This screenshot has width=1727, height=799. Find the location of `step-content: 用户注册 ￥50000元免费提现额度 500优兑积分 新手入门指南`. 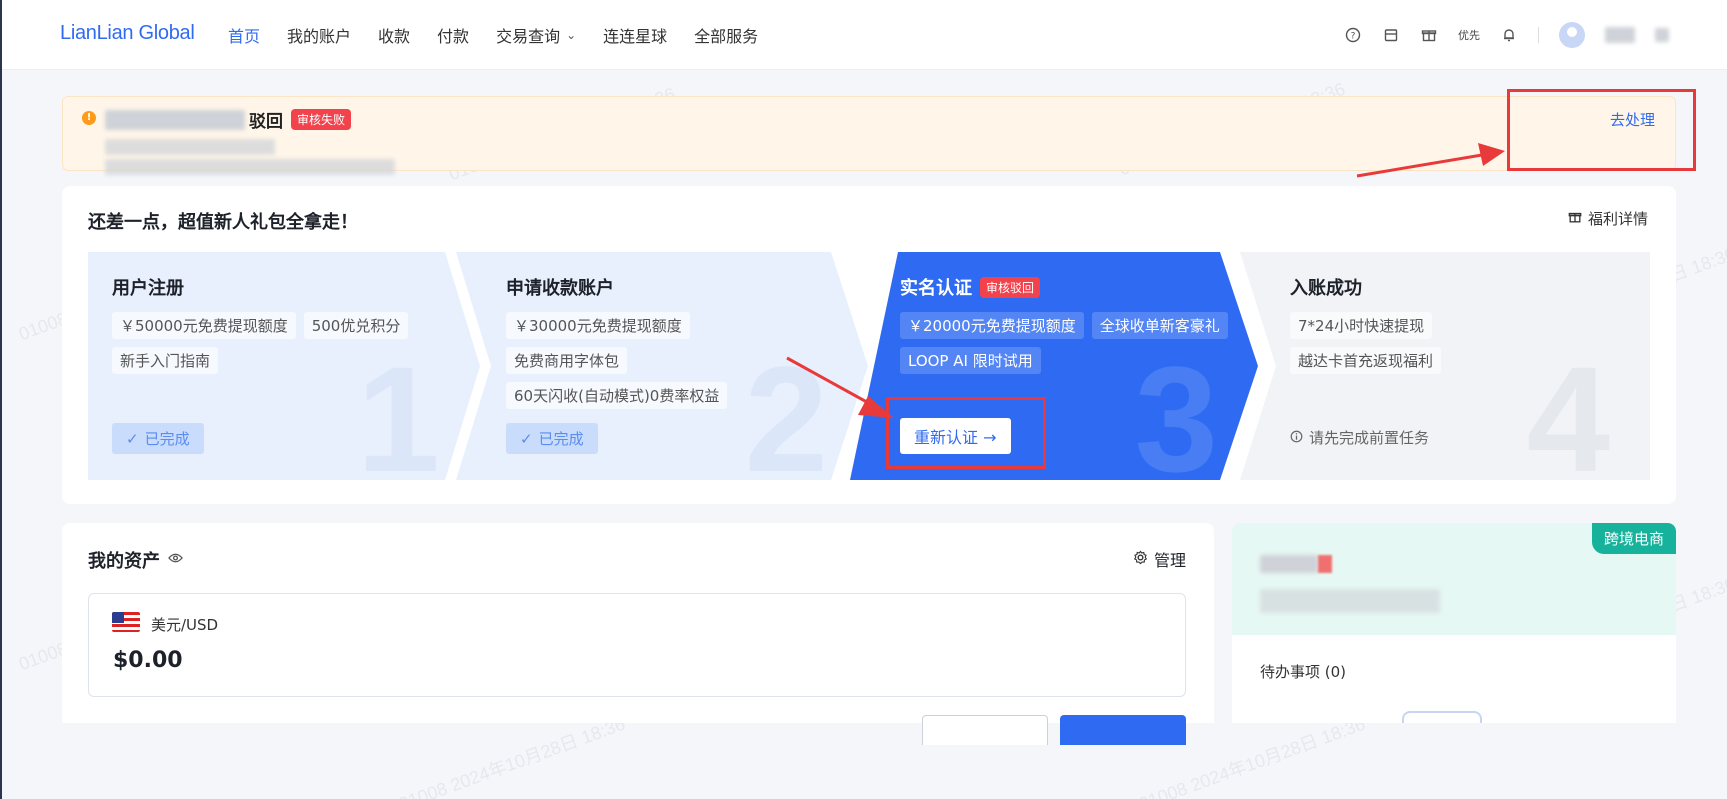

step-content: 用户注册 ￥50000元免费提现额度 500优兑积分 新手入门指南 is located at coordinates (291, 324).